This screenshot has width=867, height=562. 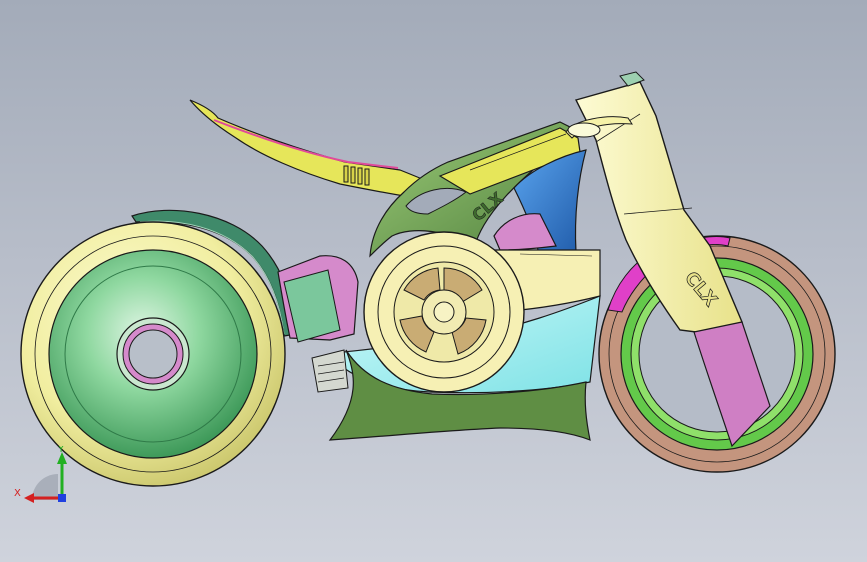 I want to click on handlebar-end, so click(x=584, y=130).